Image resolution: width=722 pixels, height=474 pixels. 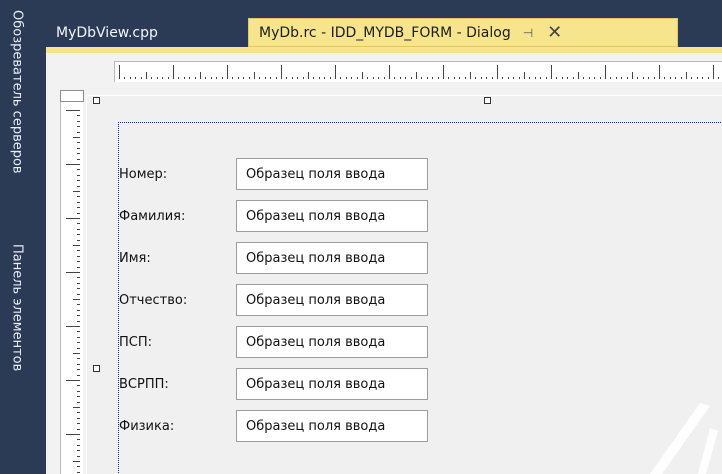 I want to click on horizontal-ruler, so click(x=418, y=71).